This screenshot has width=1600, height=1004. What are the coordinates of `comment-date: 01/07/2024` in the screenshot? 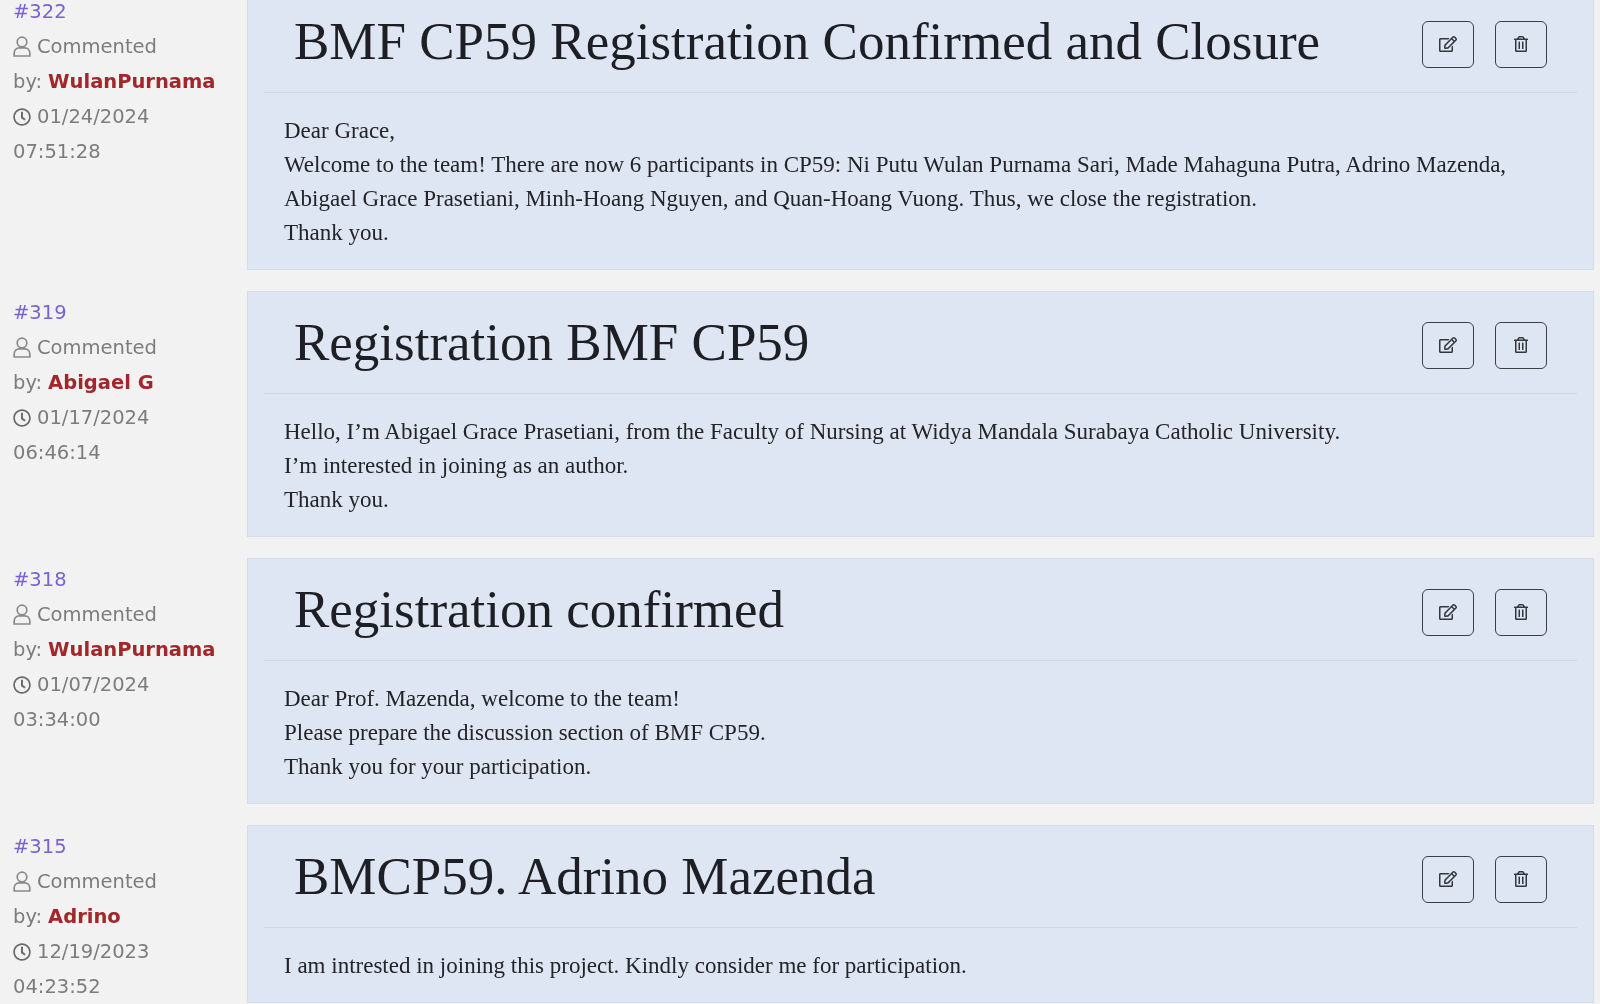 It's located at (93, 684).